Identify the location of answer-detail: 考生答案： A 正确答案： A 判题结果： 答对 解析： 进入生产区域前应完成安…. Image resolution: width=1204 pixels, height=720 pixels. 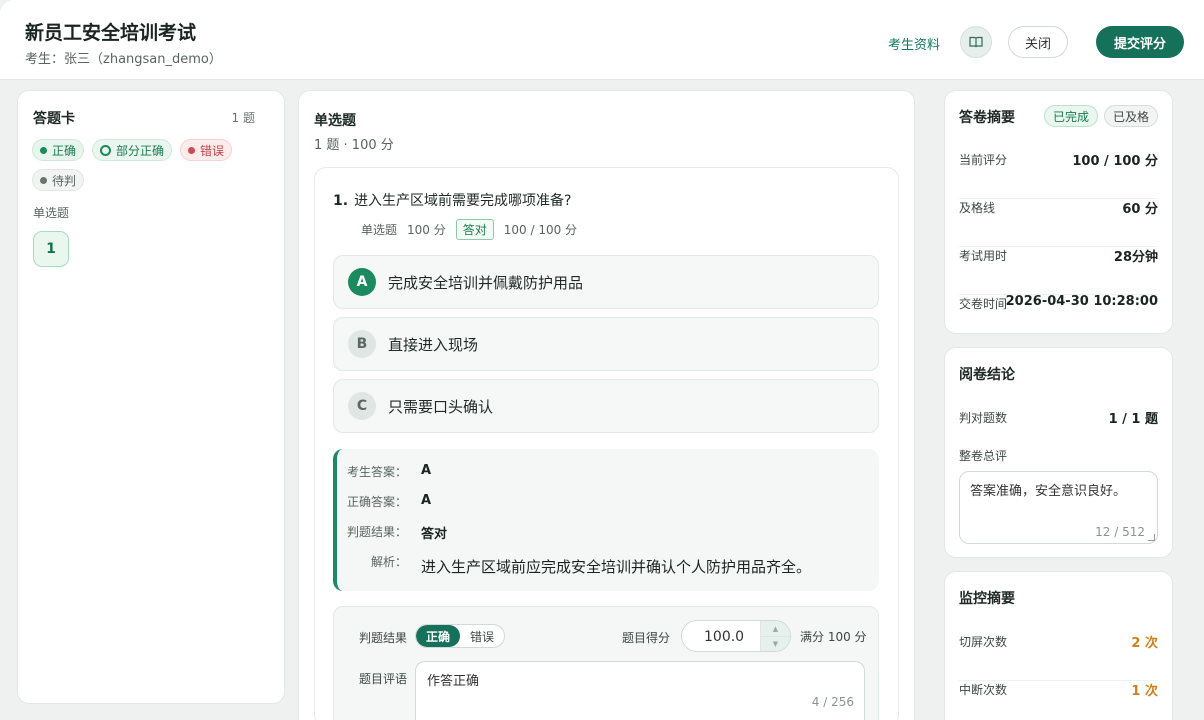
(606, 520).